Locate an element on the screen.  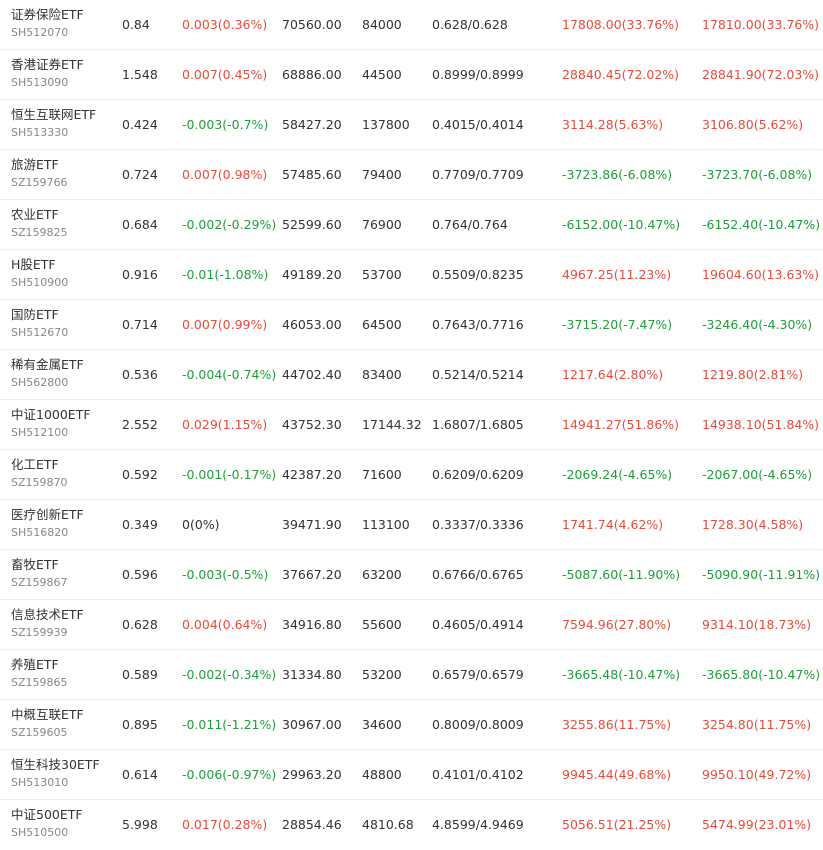
shares-cell: 79400 is located at coordinates (382, 174).